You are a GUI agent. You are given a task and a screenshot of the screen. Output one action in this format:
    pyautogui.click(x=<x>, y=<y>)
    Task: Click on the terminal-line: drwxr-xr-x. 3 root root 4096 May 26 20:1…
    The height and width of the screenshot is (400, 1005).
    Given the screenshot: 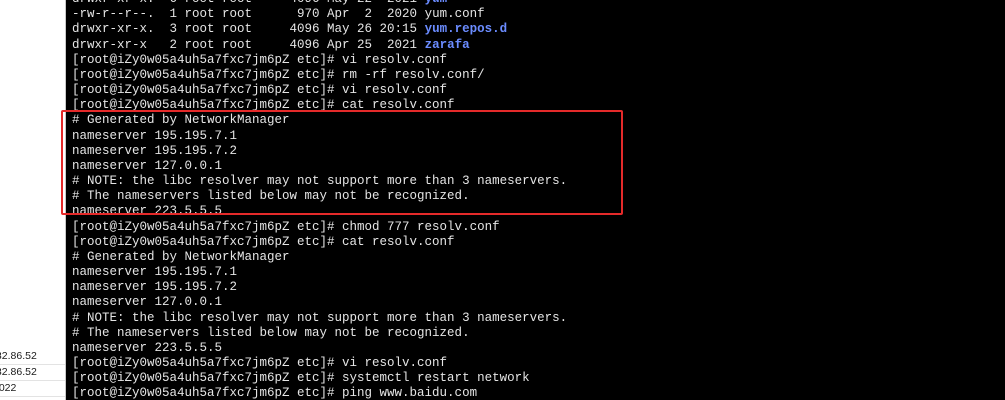 What is the action you would take?
    pyautogui.click(x=319, y=29)
    